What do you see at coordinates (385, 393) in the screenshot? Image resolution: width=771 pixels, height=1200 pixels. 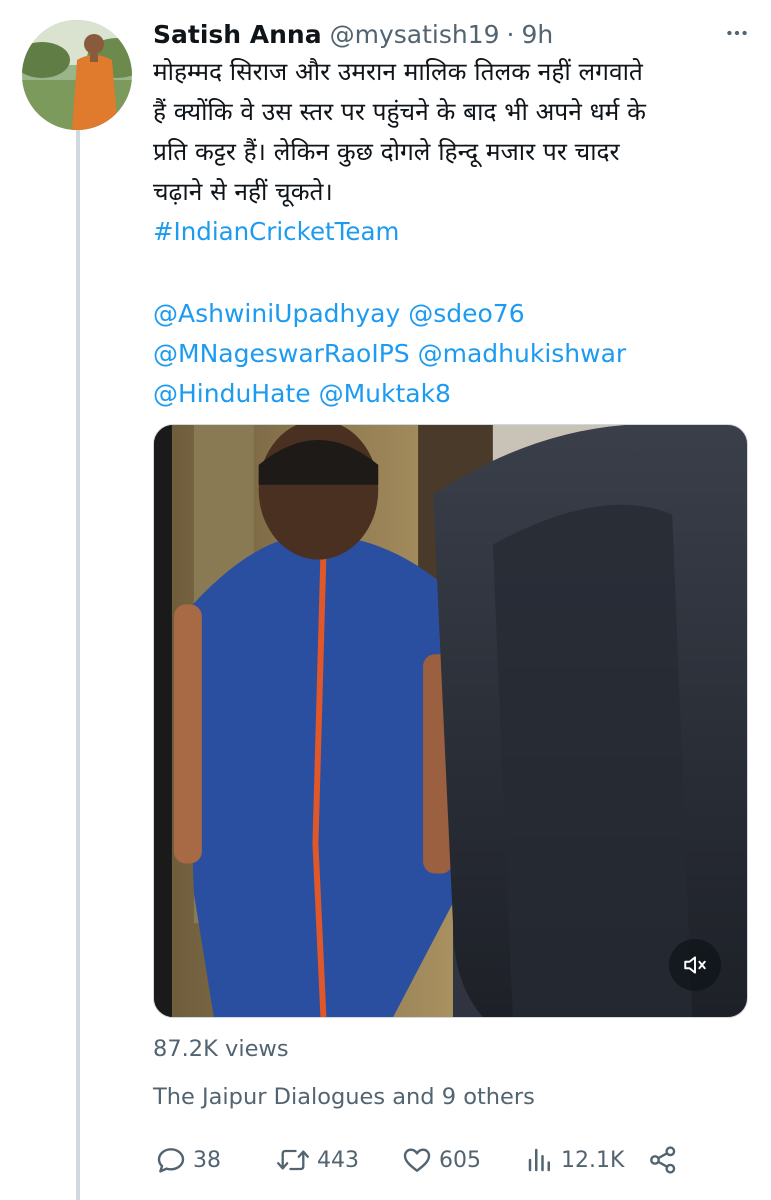 I see `mention-link: @Muktak8` at bounding box center [385, 393].